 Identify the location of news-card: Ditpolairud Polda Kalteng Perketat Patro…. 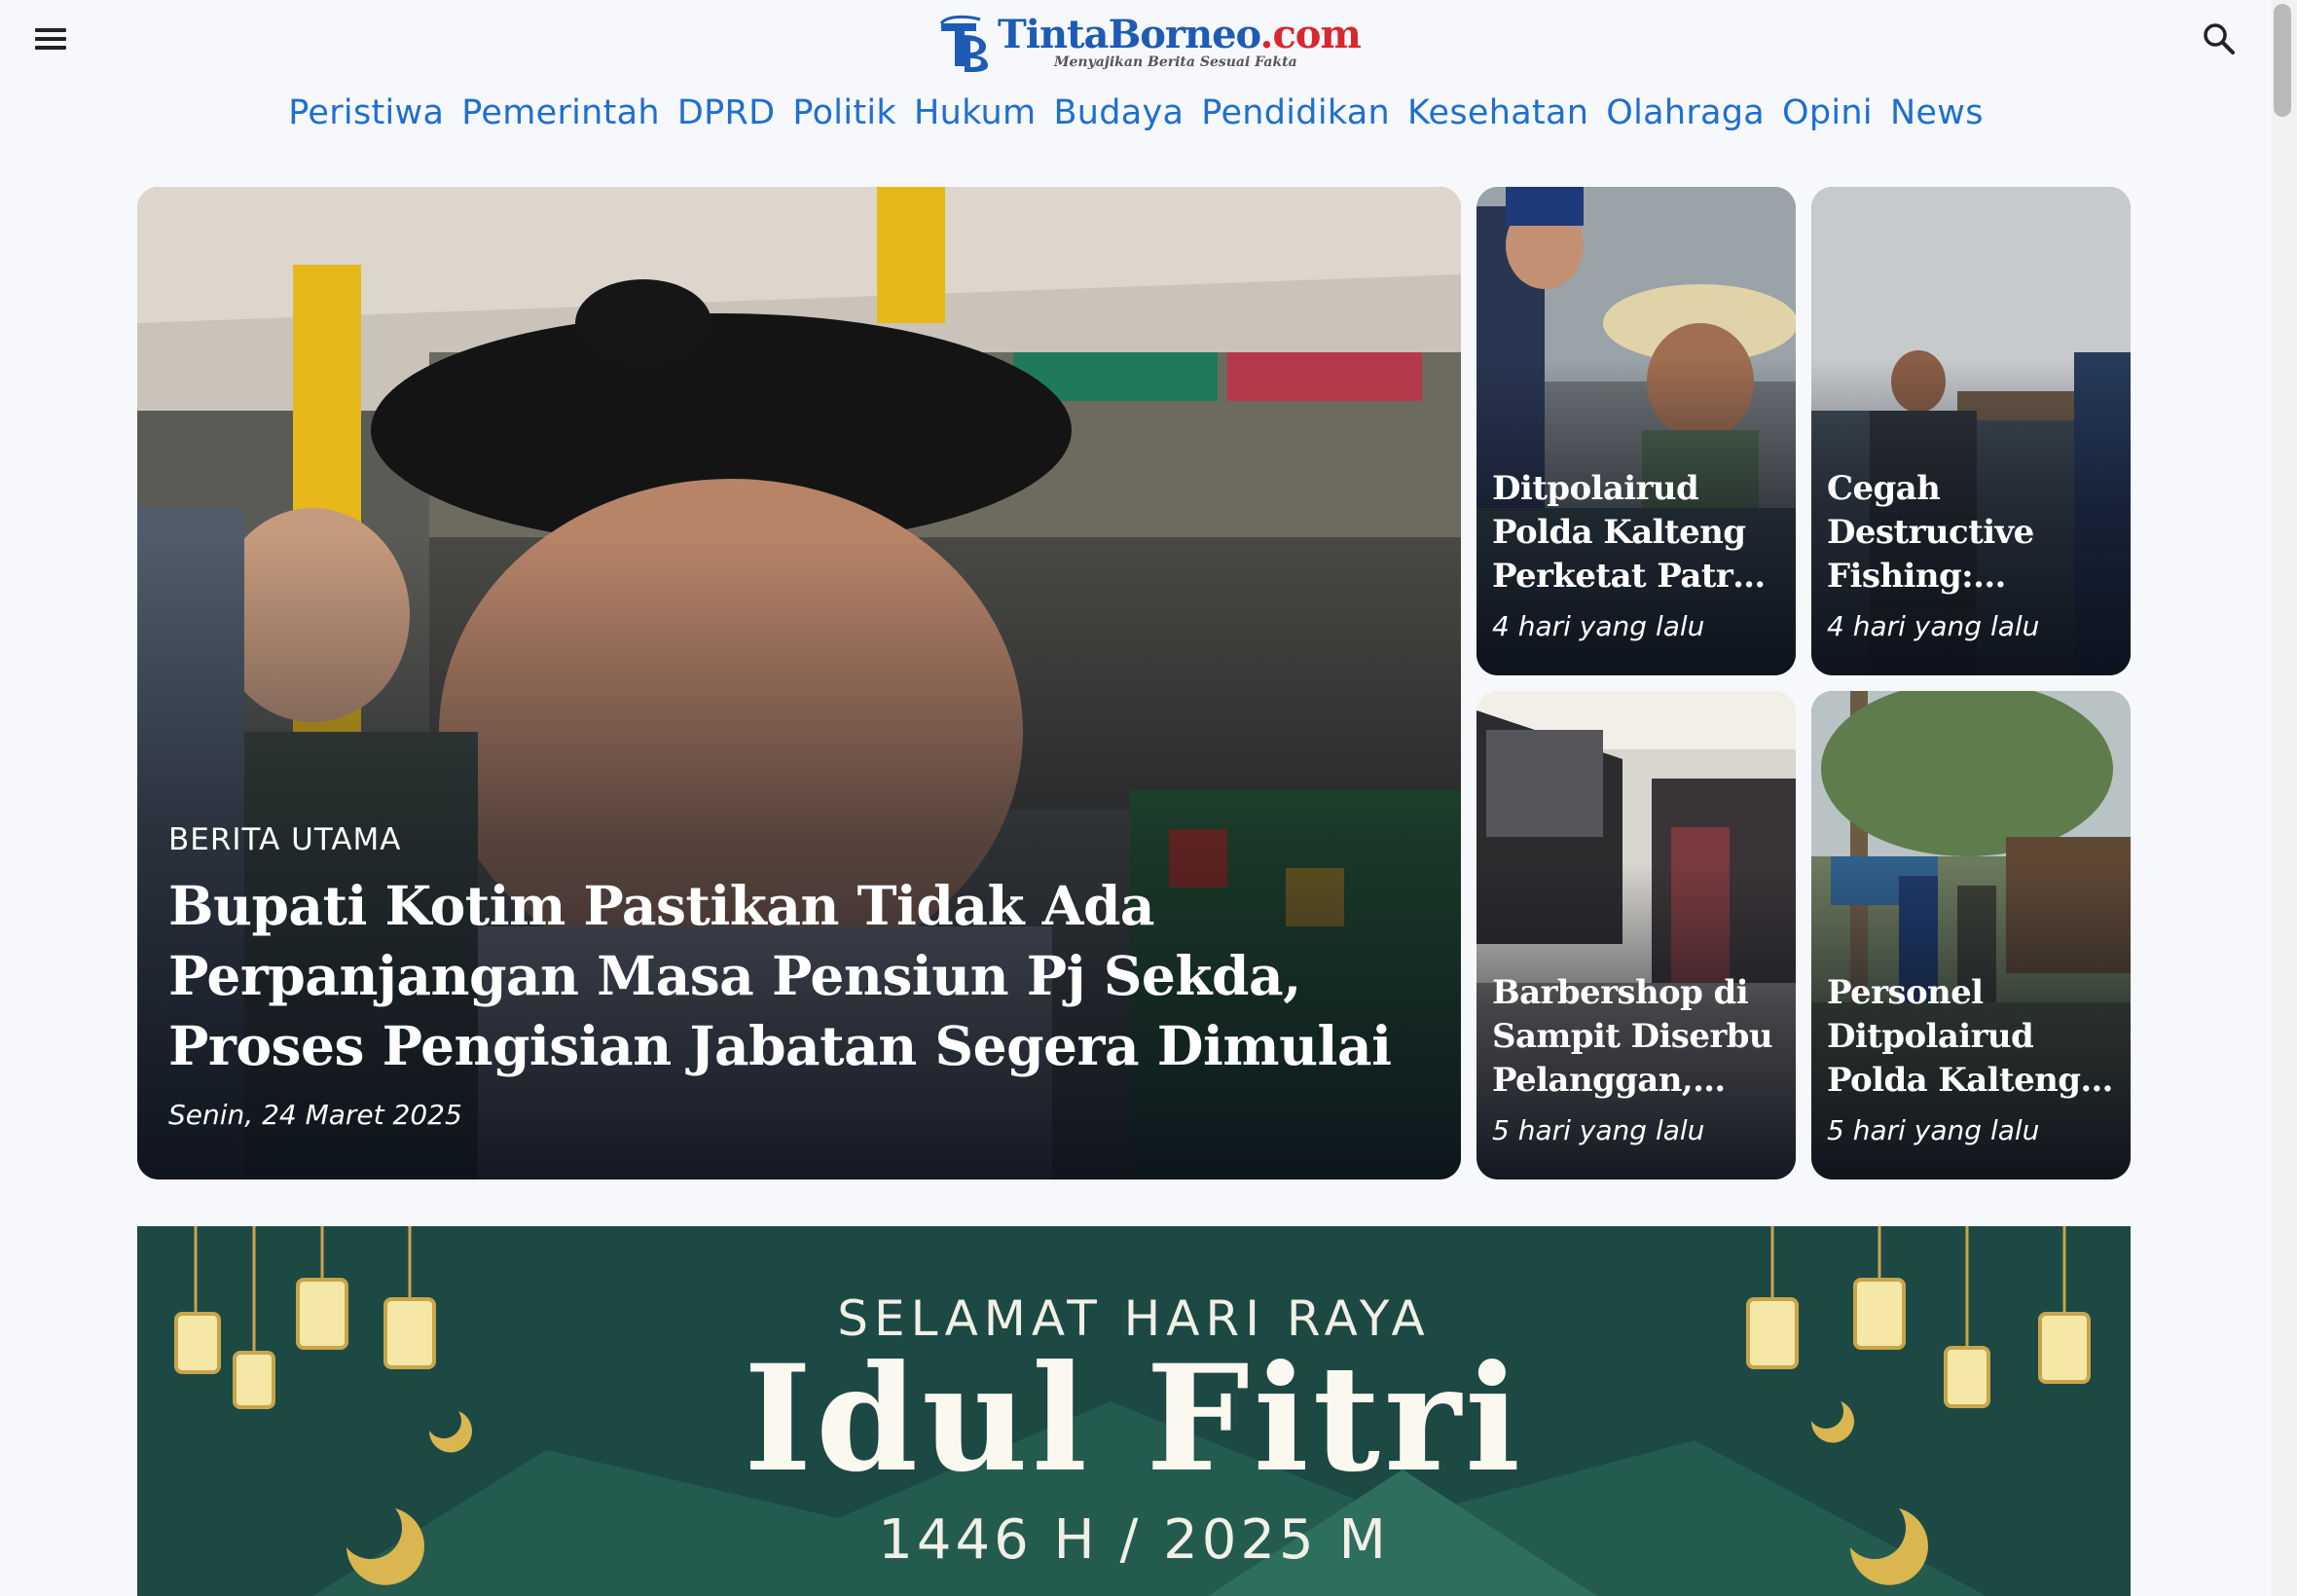
(1636, 431).